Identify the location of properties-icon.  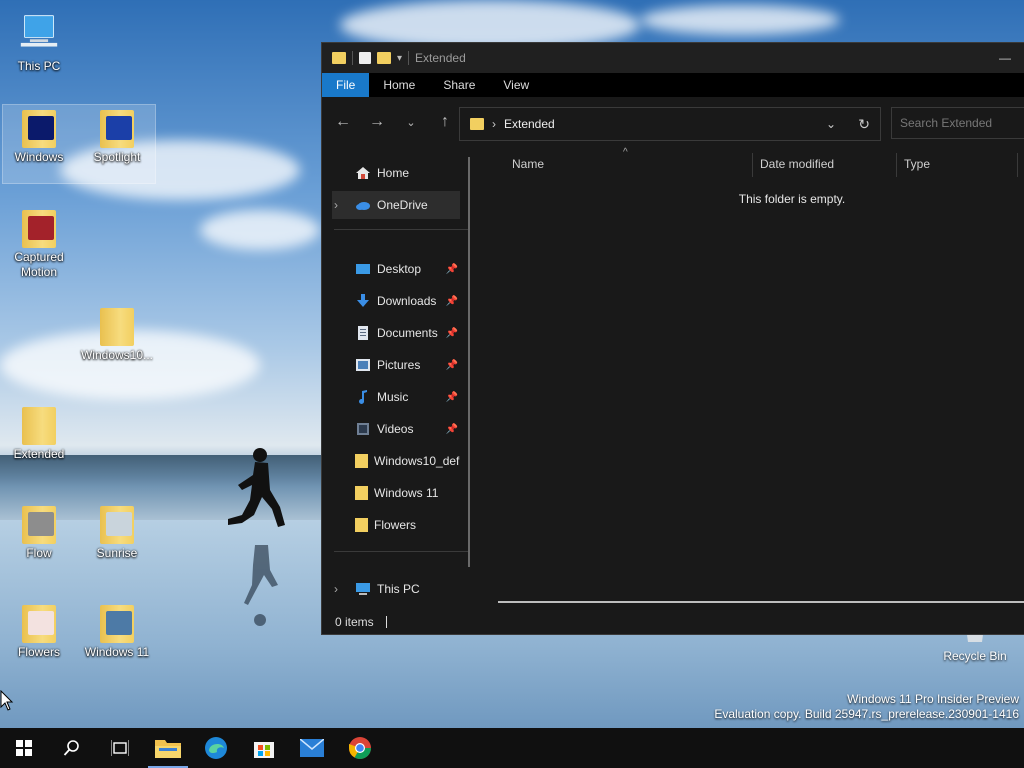
(365, 58).